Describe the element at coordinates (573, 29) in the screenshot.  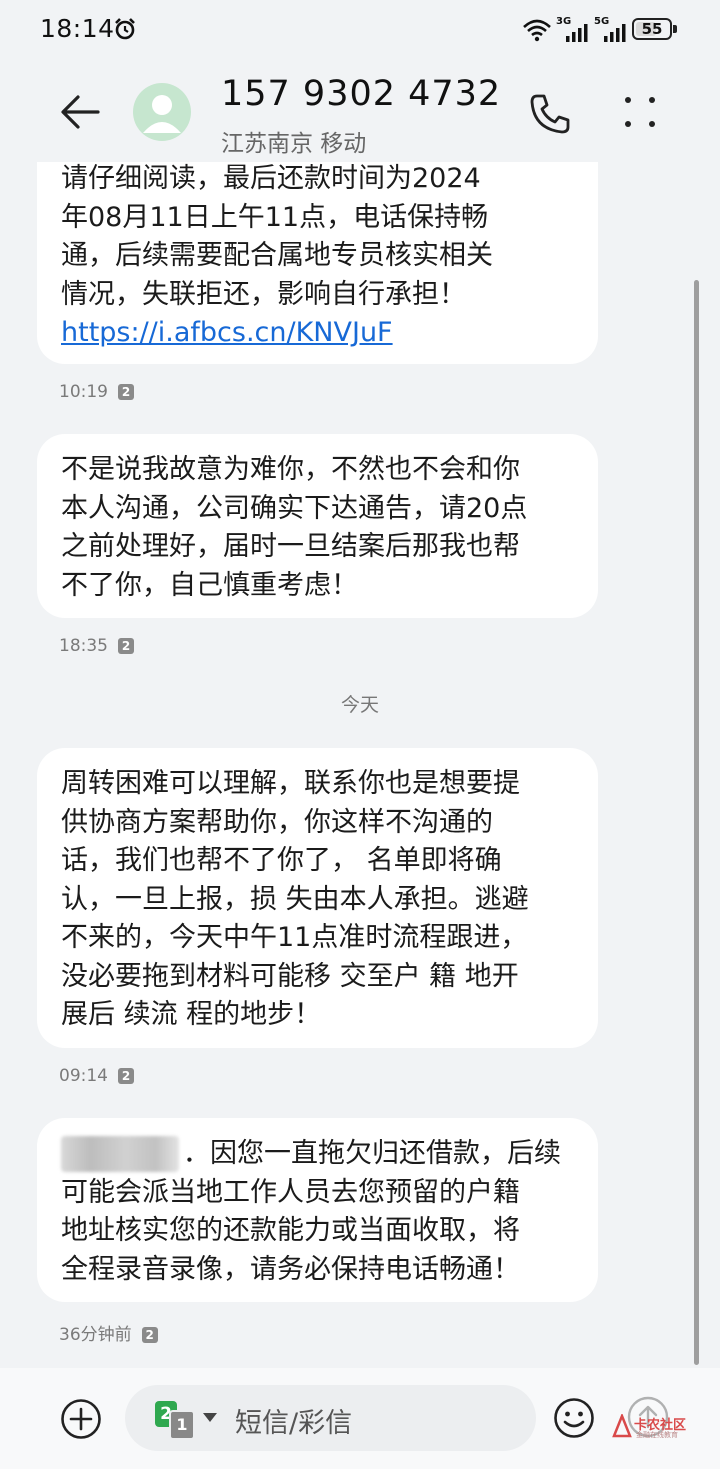
I see `signal-3g-icon: 3G` at that location.